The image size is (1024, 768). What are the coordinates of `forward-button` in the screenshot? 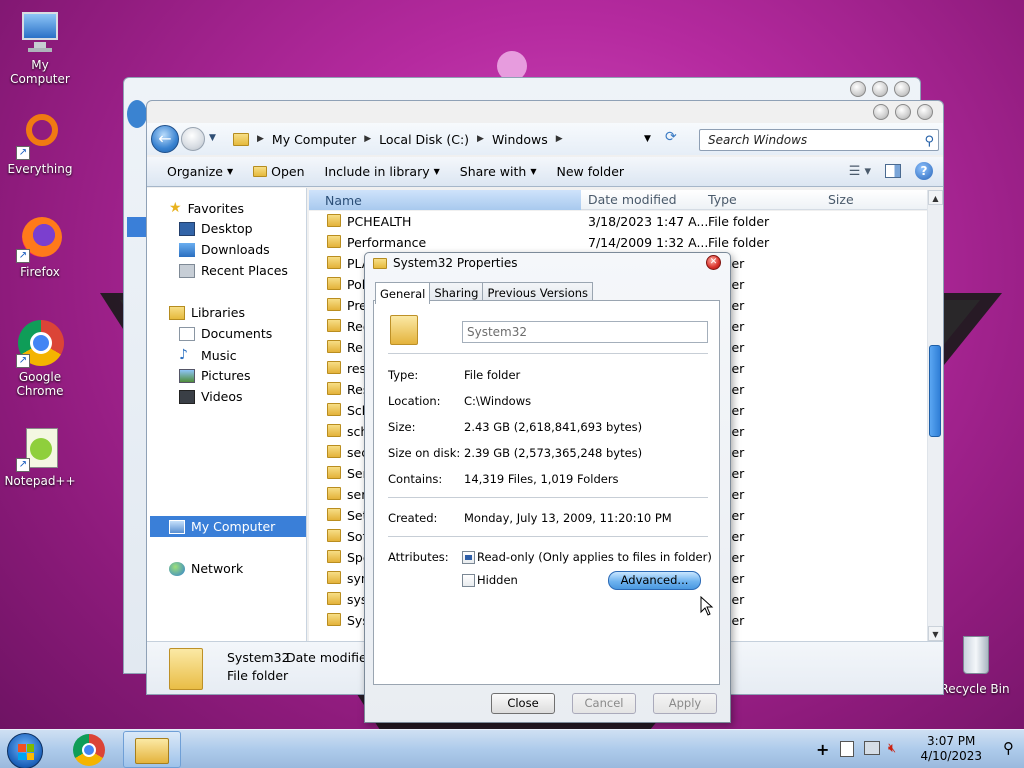 It's located at (193, 139).